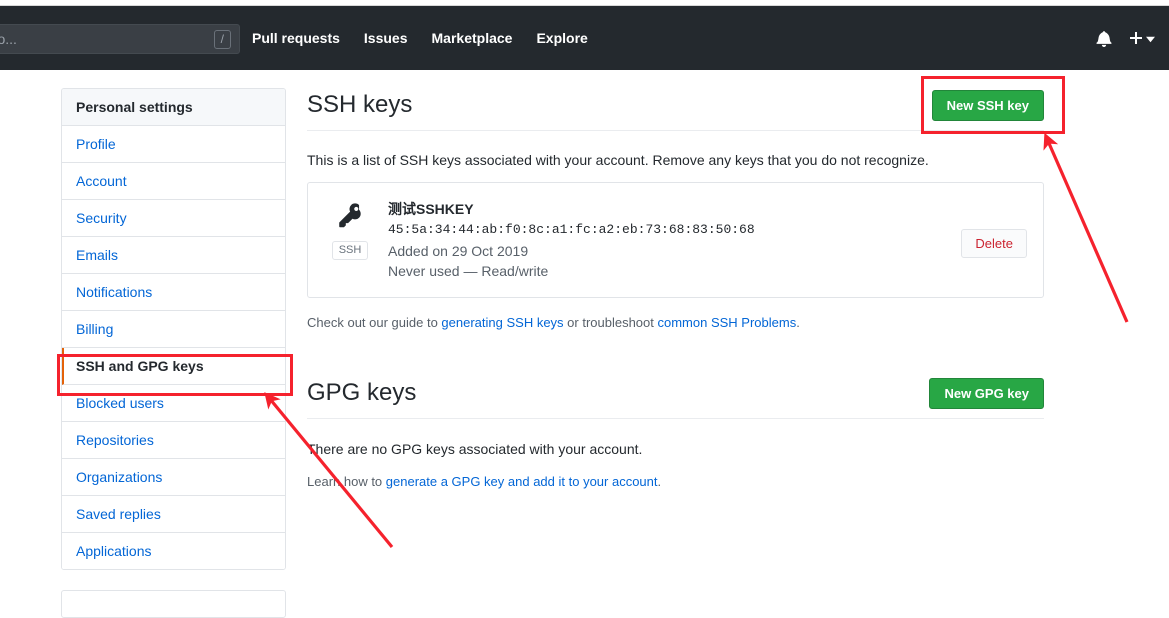  Describe the element at coordinates (987, 105) in the screenshot. I see `new-ssh-key-button: New SSH key` at that location.